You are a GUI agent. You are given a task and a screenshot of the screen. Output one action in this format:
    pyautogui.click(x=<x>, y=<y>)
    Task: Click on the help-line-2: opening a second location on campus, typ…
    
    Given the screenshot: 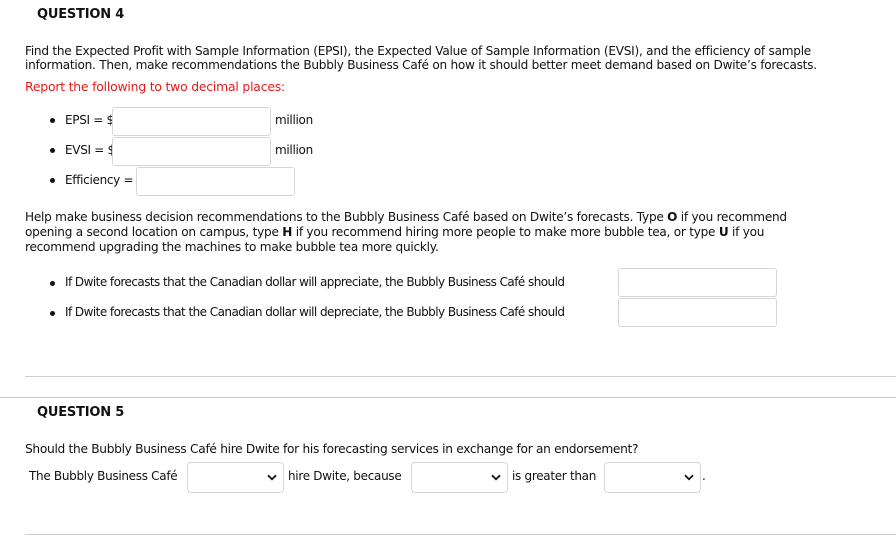 What is the action you would take?
    pyautogui.click(x=394, y=232)
    